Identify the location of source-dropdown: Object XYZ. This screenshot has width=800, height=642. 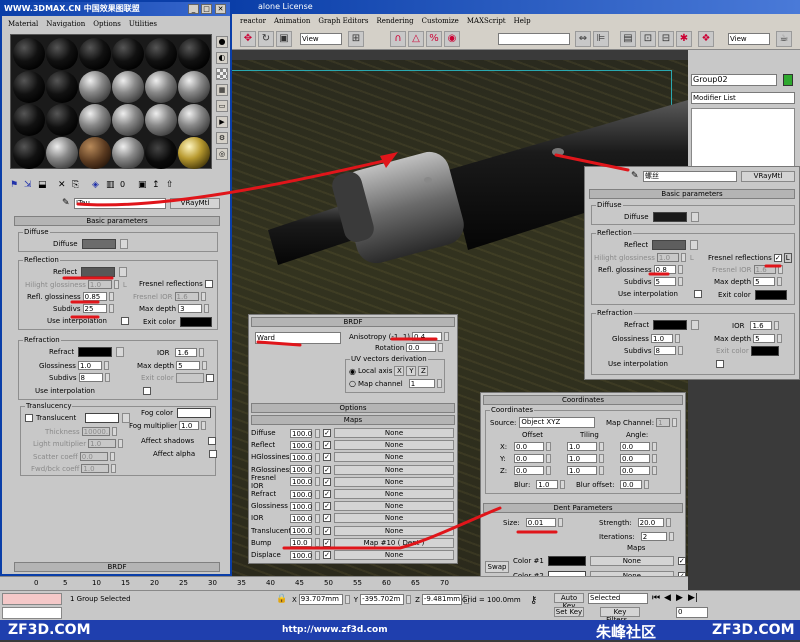
(557, 422).